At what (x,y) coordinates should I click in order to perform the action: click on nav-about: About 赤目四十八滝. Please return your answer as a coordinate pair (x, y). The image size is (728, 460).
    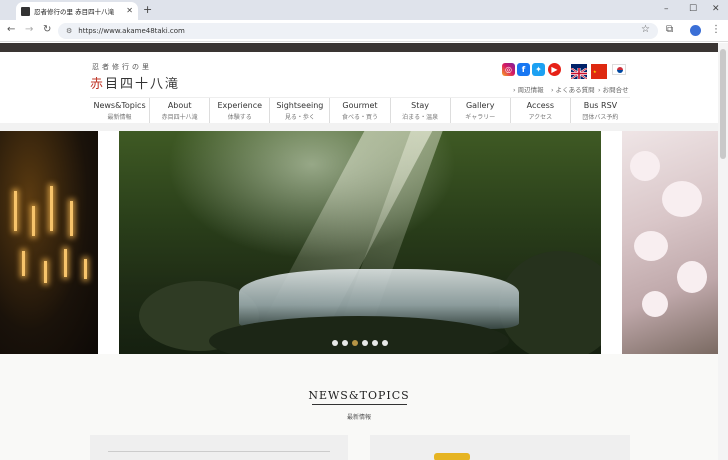
    Looking at the image, I should click on (180, 110).